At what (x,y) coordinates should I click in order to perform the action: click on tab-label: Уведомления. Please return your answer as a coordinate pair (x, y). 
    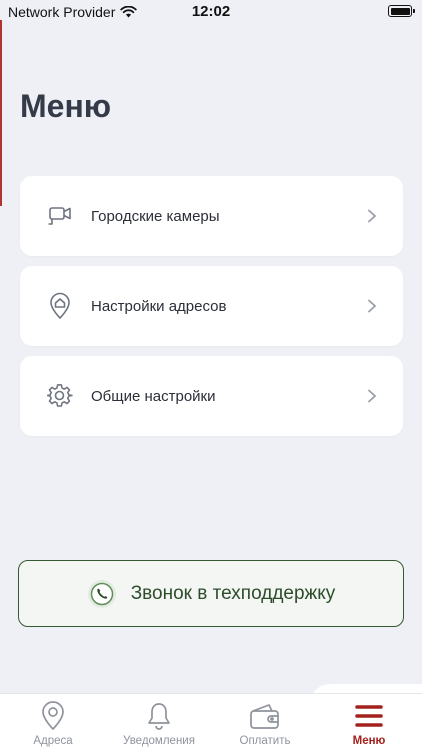
    Looking at the image, I should click on (159, 741).